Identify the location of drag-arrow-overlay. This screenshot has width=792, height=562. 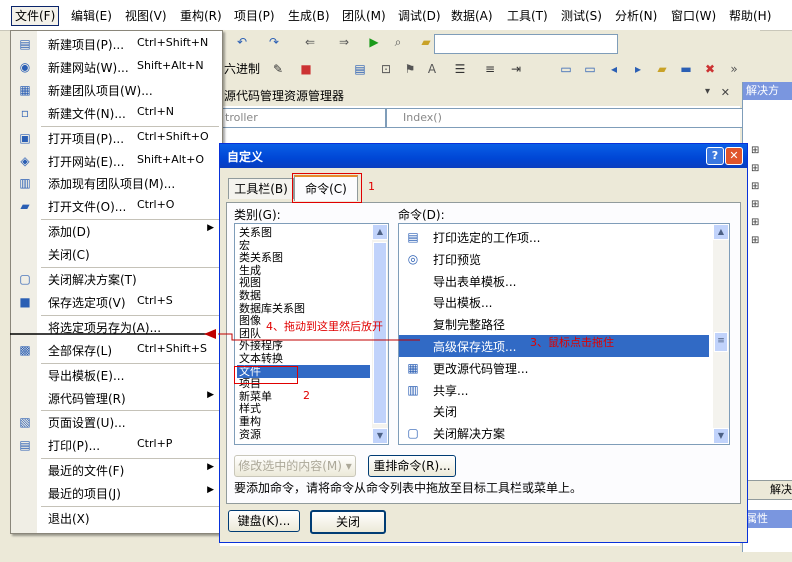
(215, 335).